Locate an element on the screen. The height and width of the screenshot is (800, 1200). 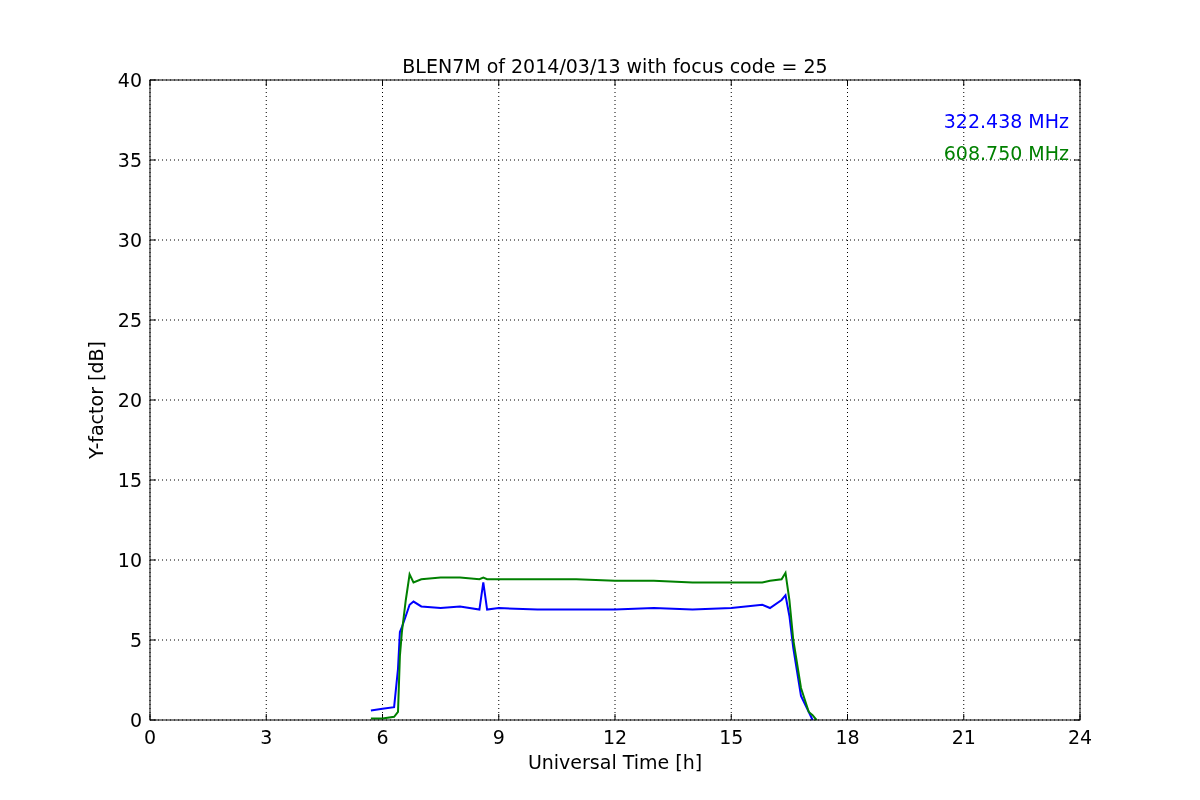
tick-label: 3 is located at coordinates (266, 737).